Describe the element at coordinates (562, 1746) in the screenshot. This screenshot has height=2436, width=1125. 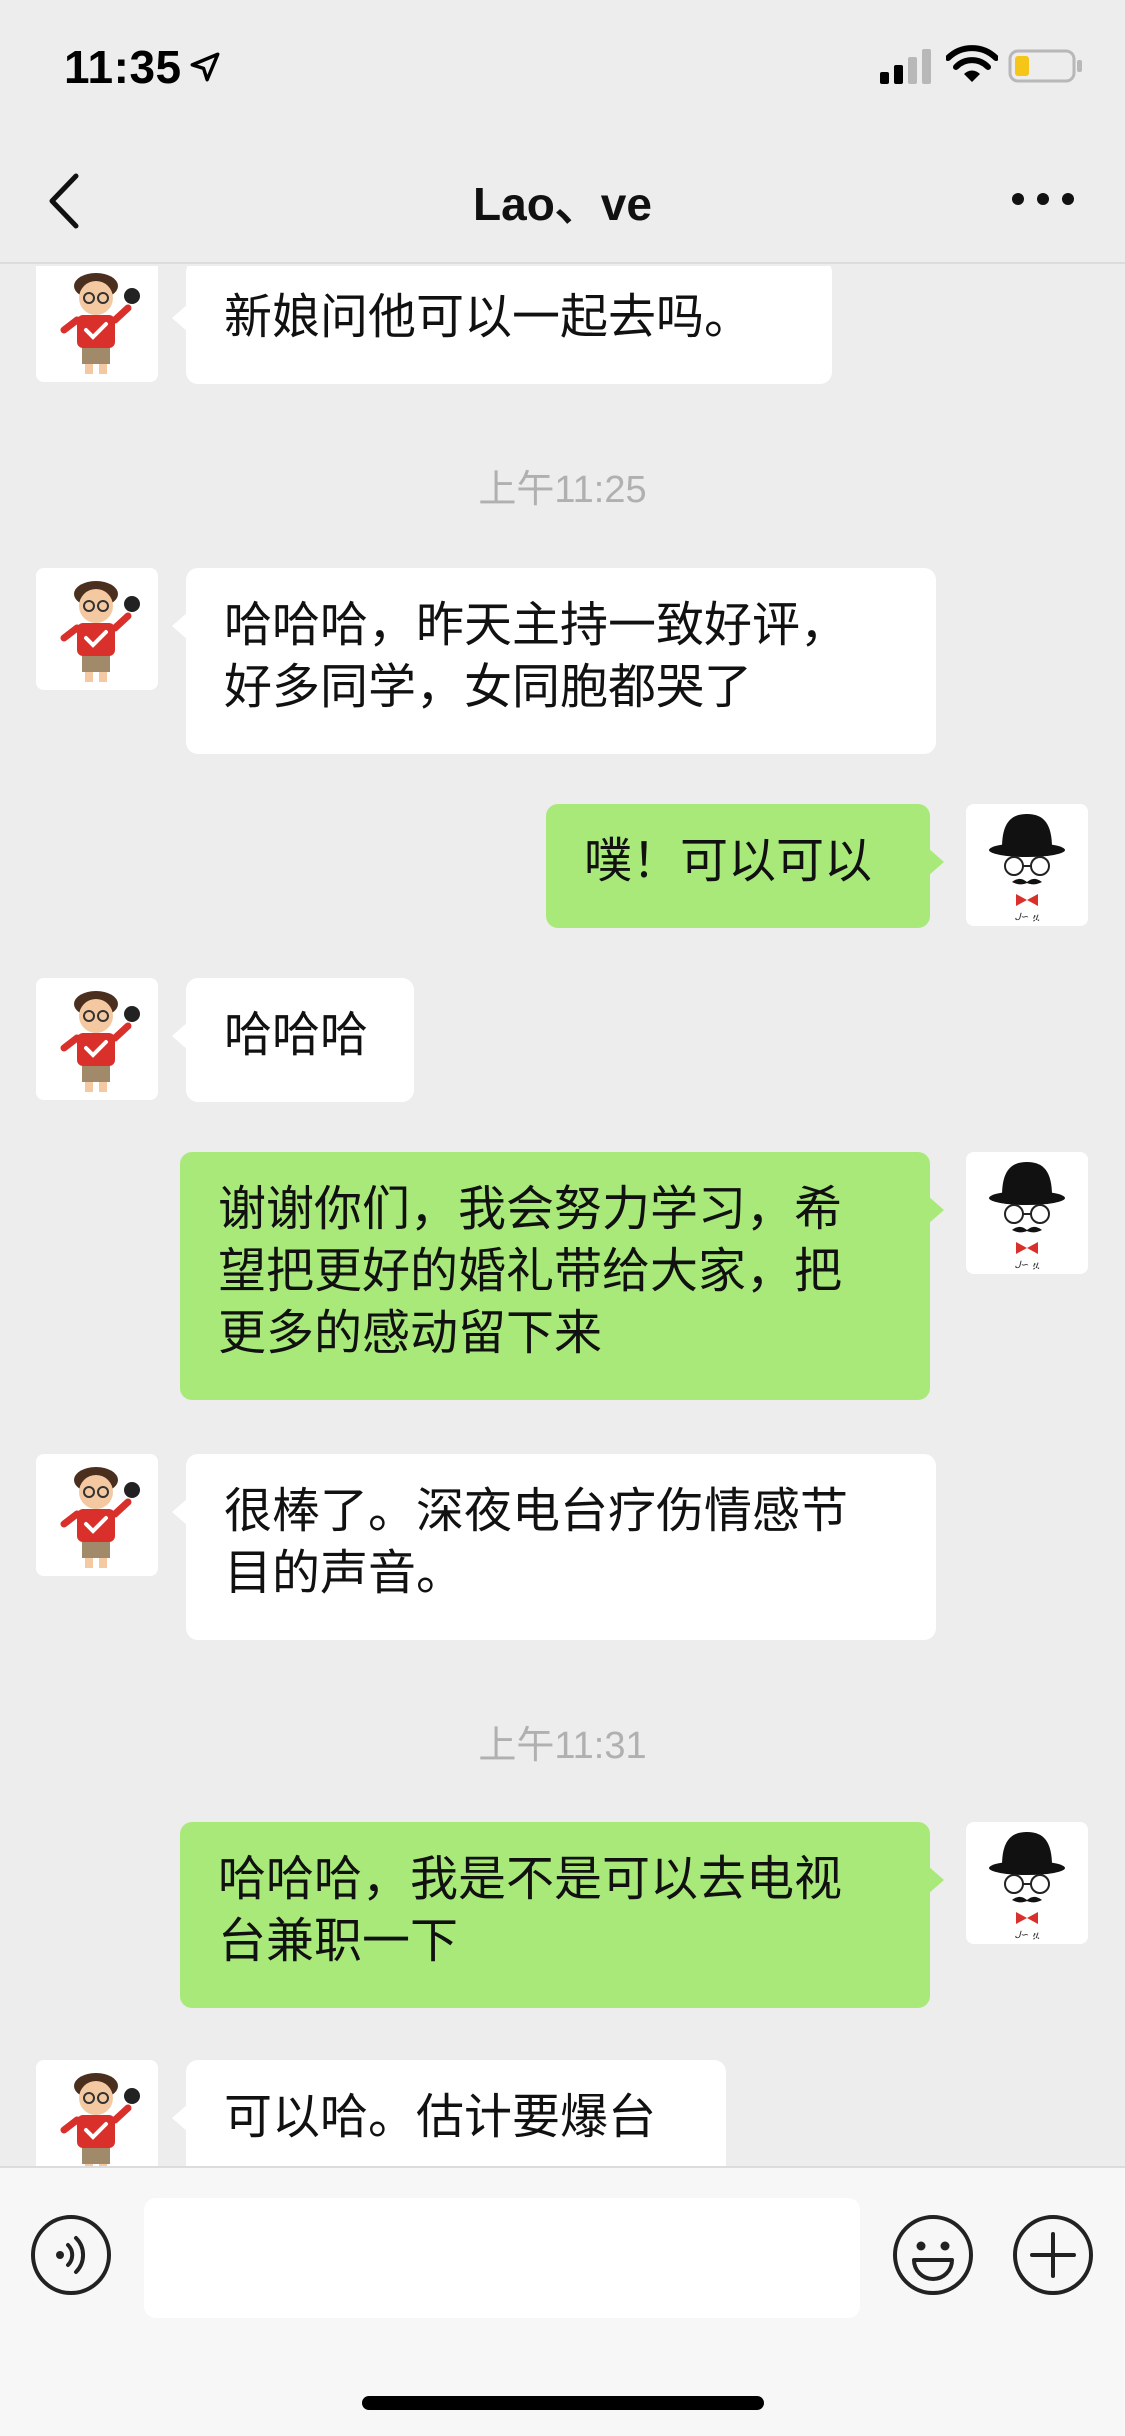
I see `timestamp: 上午11:31` at that location.